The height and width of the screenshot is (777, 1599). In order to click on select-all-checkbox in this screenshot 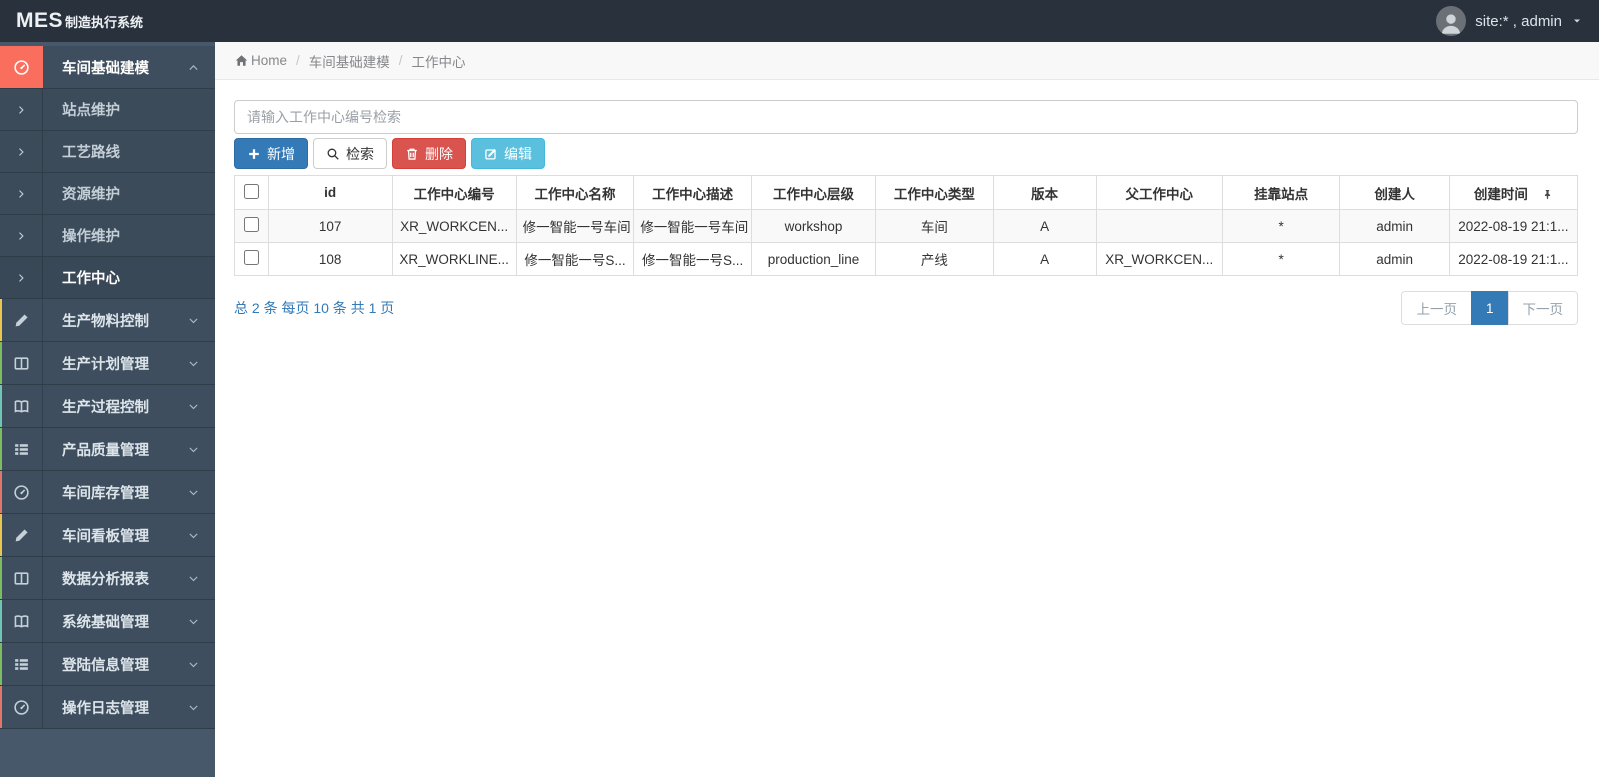, I will do `click(251, 191)`.